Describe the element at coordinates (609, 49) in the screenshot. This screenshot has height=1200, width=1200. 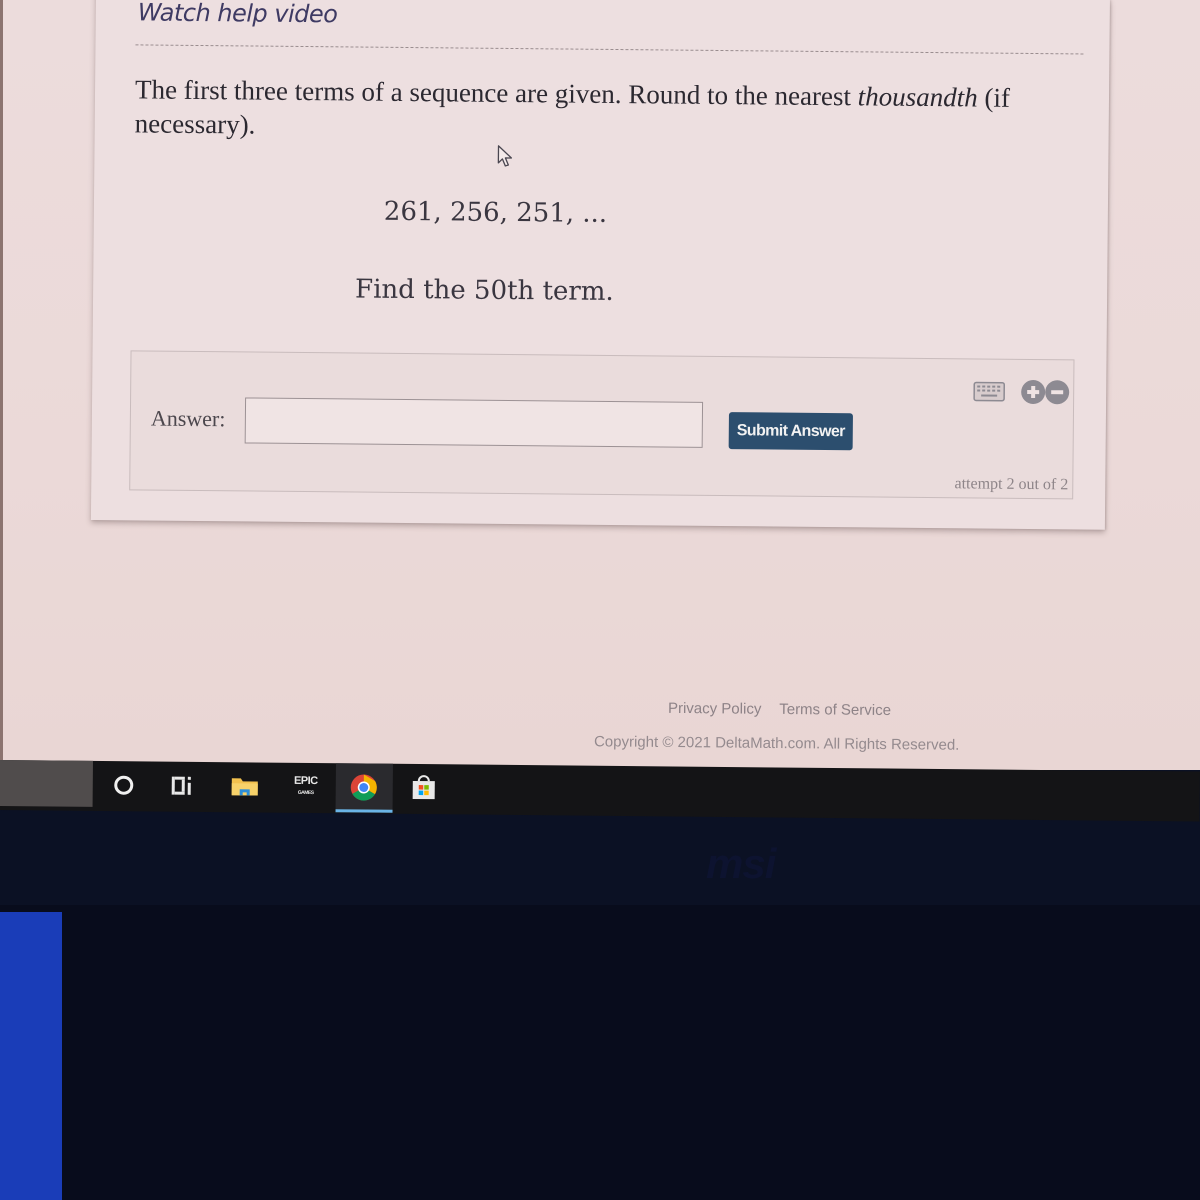
I see `dashed-divider` at that location.